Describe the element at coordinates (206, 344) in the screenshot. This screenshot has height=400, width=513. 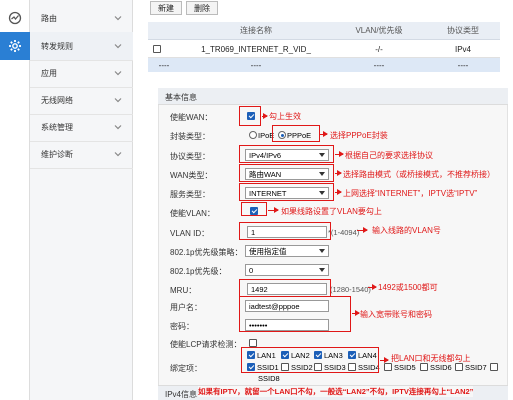
I see `lcp-label: 使能LCP请求检测：` at that location.